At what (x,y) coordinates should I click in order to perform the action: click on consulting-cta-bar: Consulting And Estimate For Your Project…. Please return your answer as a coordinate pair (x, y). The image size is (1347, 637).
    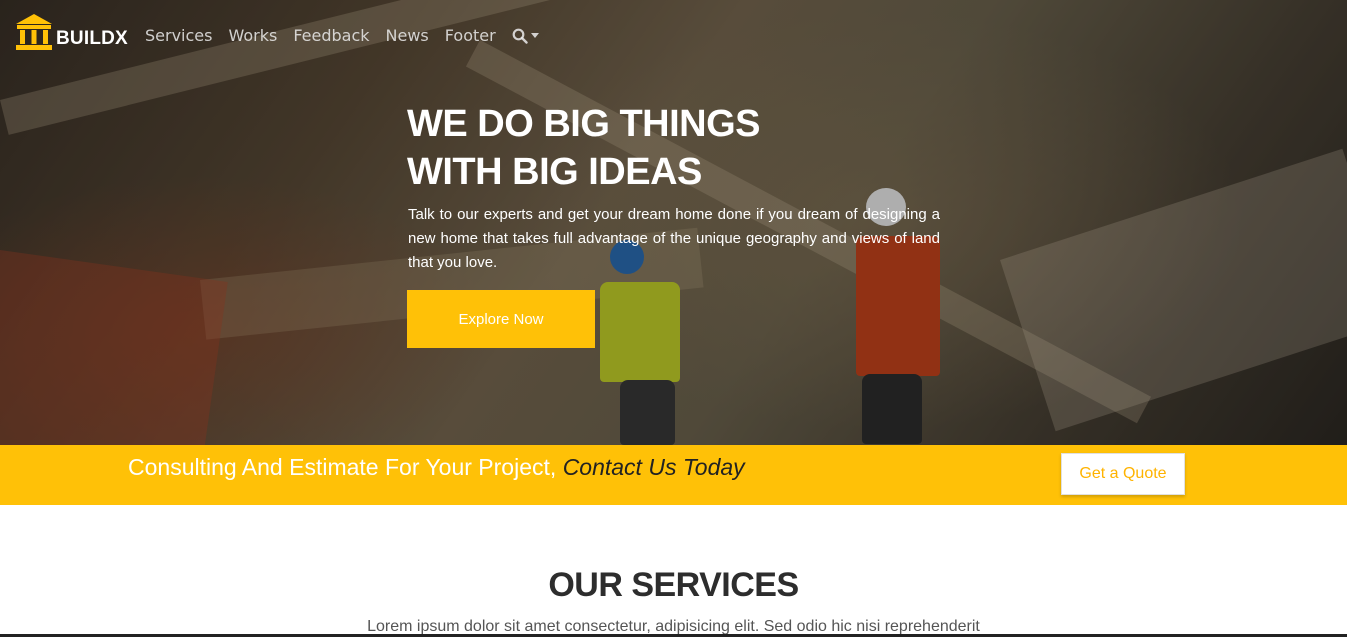
    Looking at the image, I should click on (673, 475).